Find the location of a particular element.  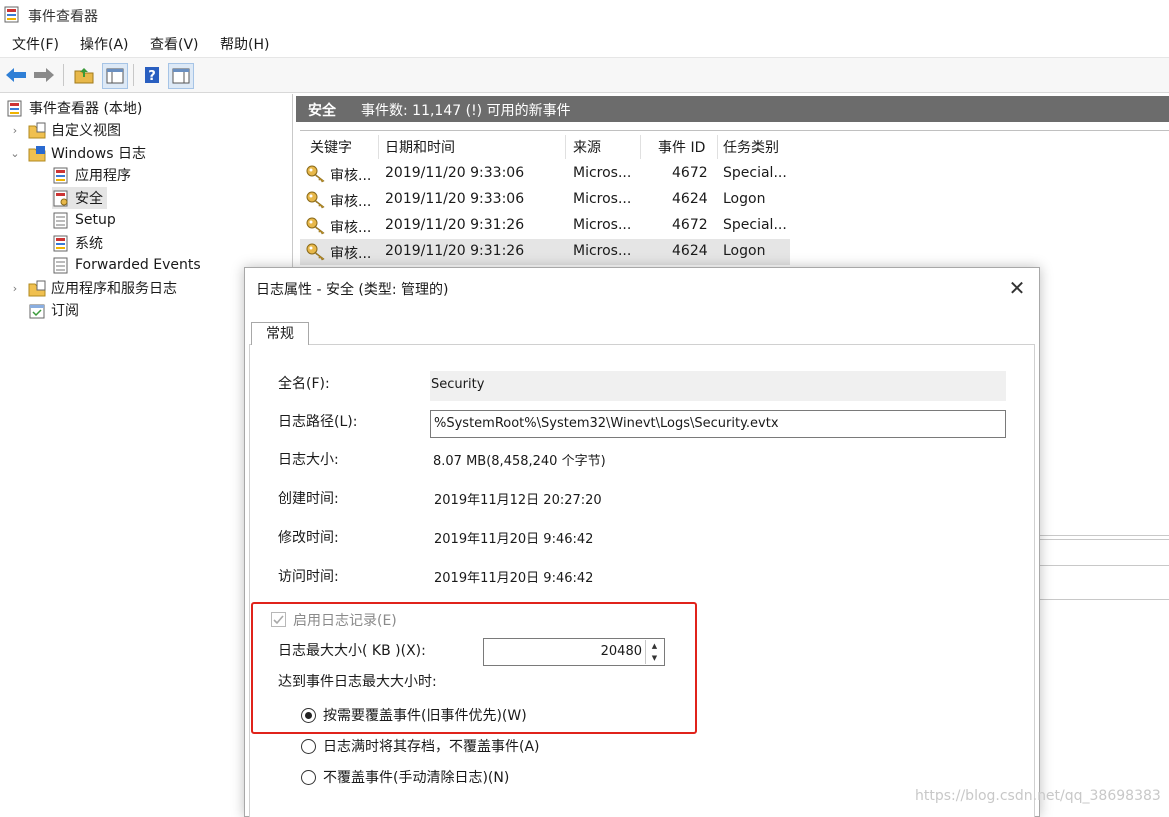

tree-label: 事件查看器 (本地) is located at coordinates (86, 109).